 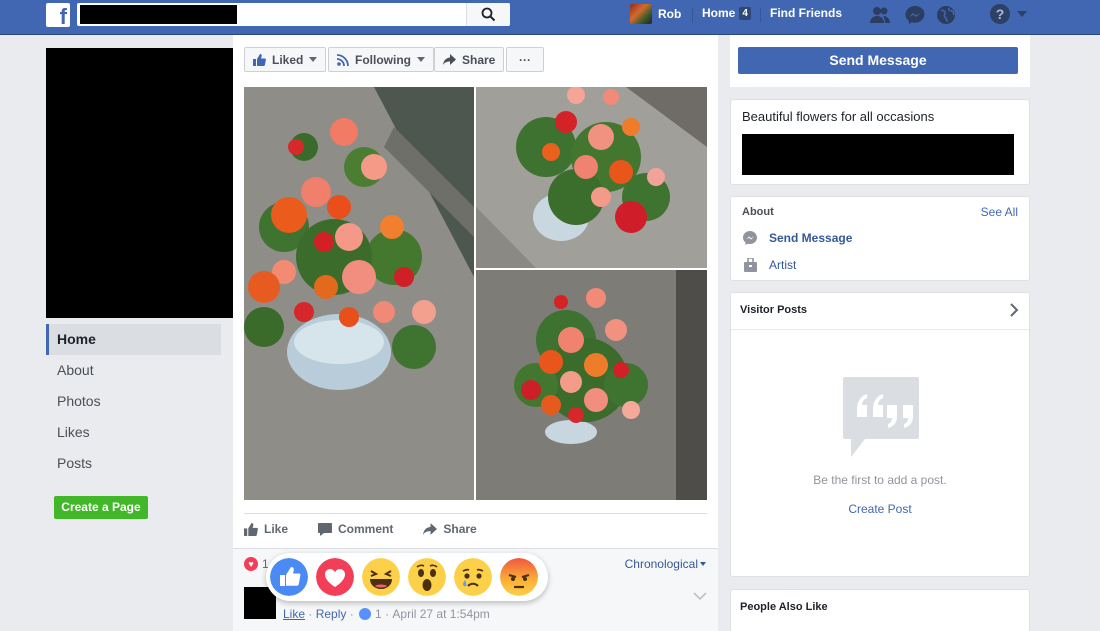 I want to click on comment-reply-link: Reply, so click(x=331, y=614).